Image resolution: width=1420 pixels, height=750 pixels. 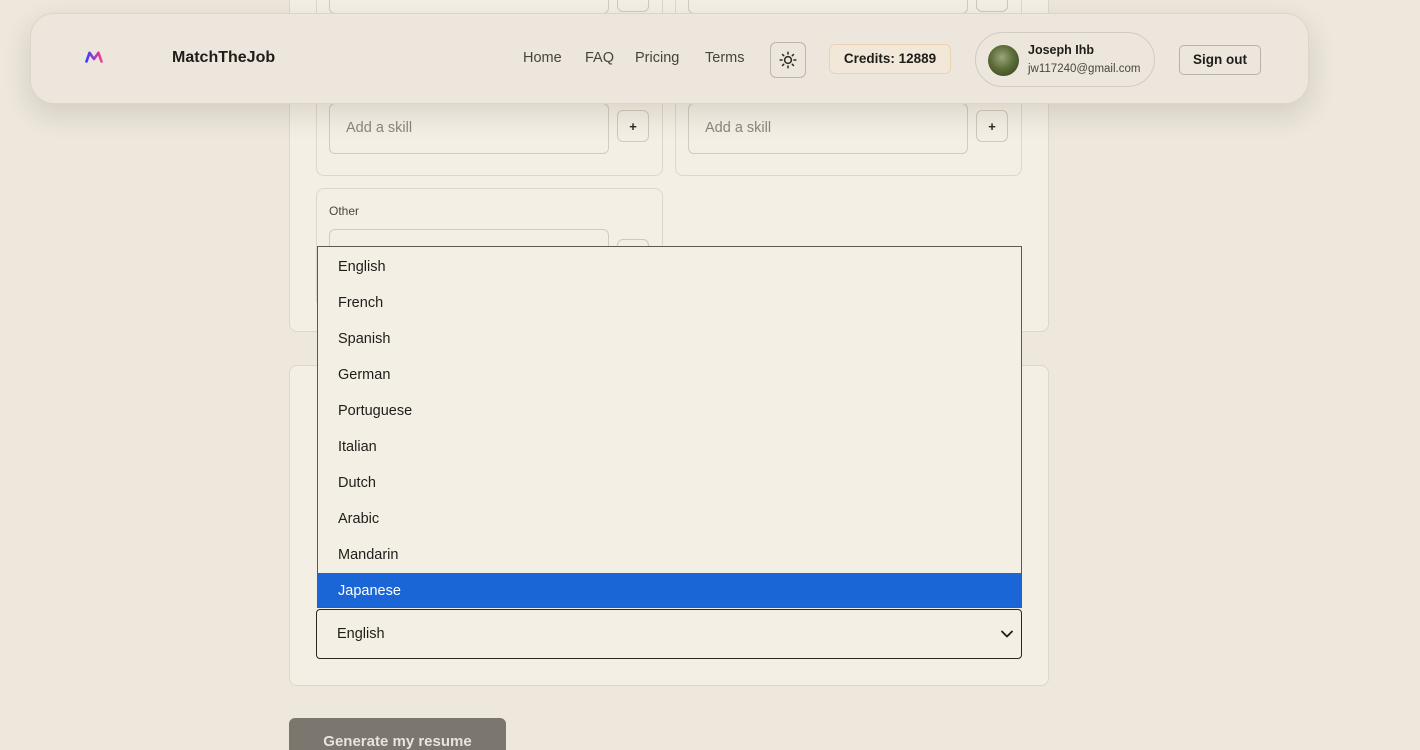 What do you see at coordinates (397, 734) in the screenshot?
I see `generate-resume-button: Generate my resume` at bounding box center [397, 734].